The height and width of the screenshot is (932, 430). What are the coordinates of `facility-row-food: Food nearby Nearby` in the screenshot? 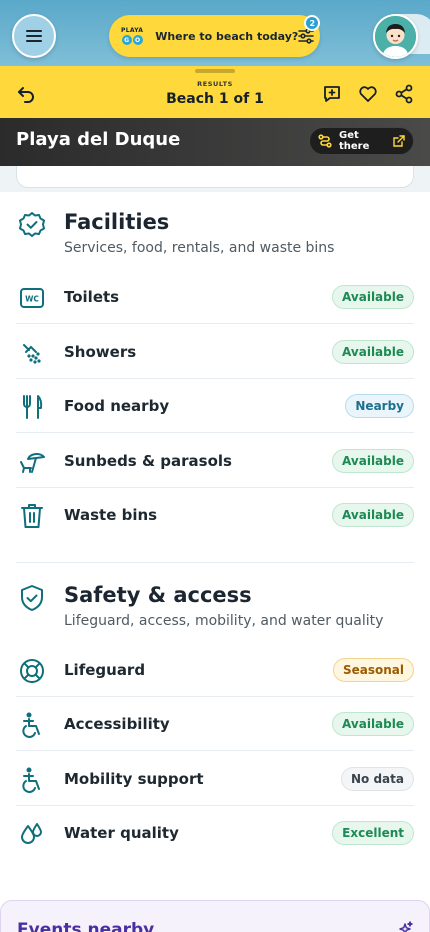 It's located at (215, 406).